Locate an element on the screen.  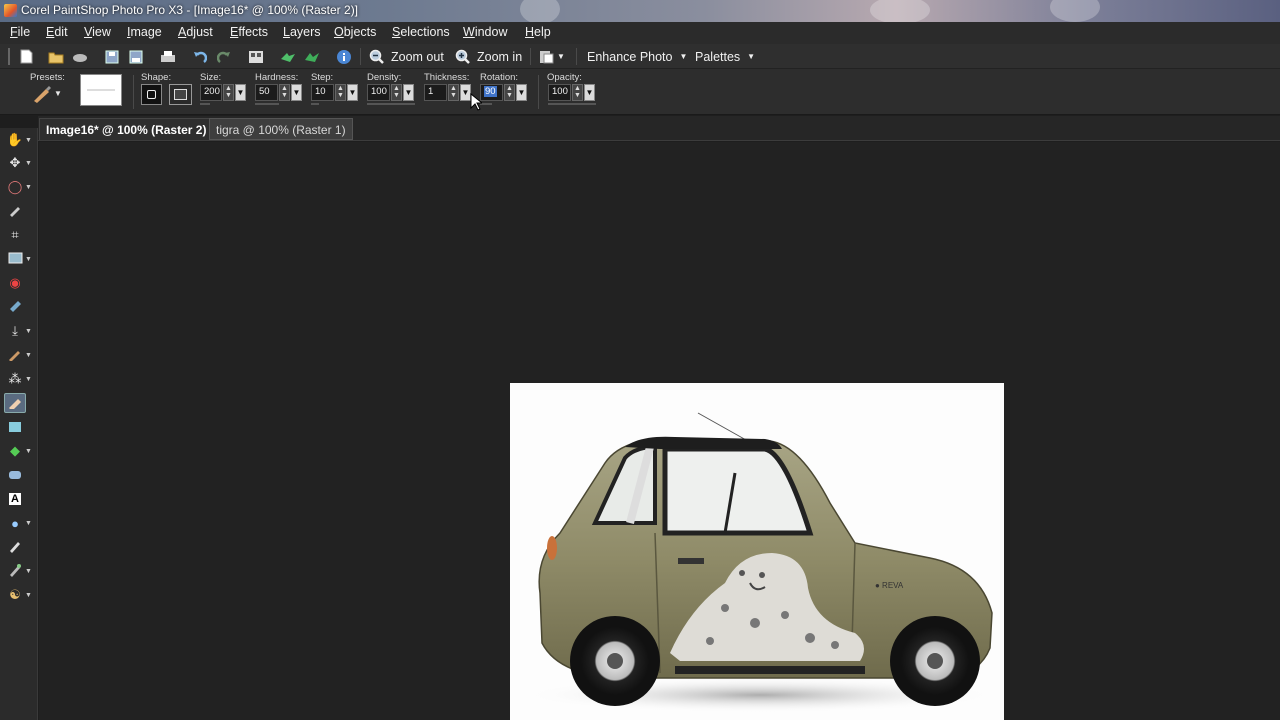
shape-square-button is located at coordinates (180, 94).